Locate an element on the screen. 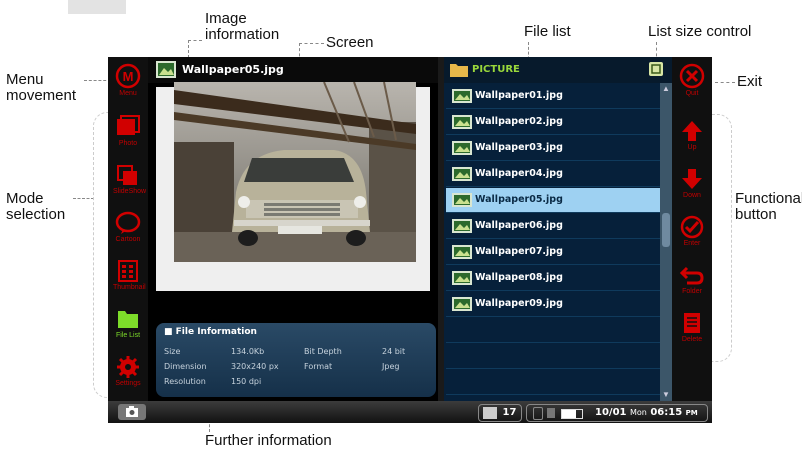 This screenshot has width=802, height=452. enter-icon is located at coordinates (692, 227).